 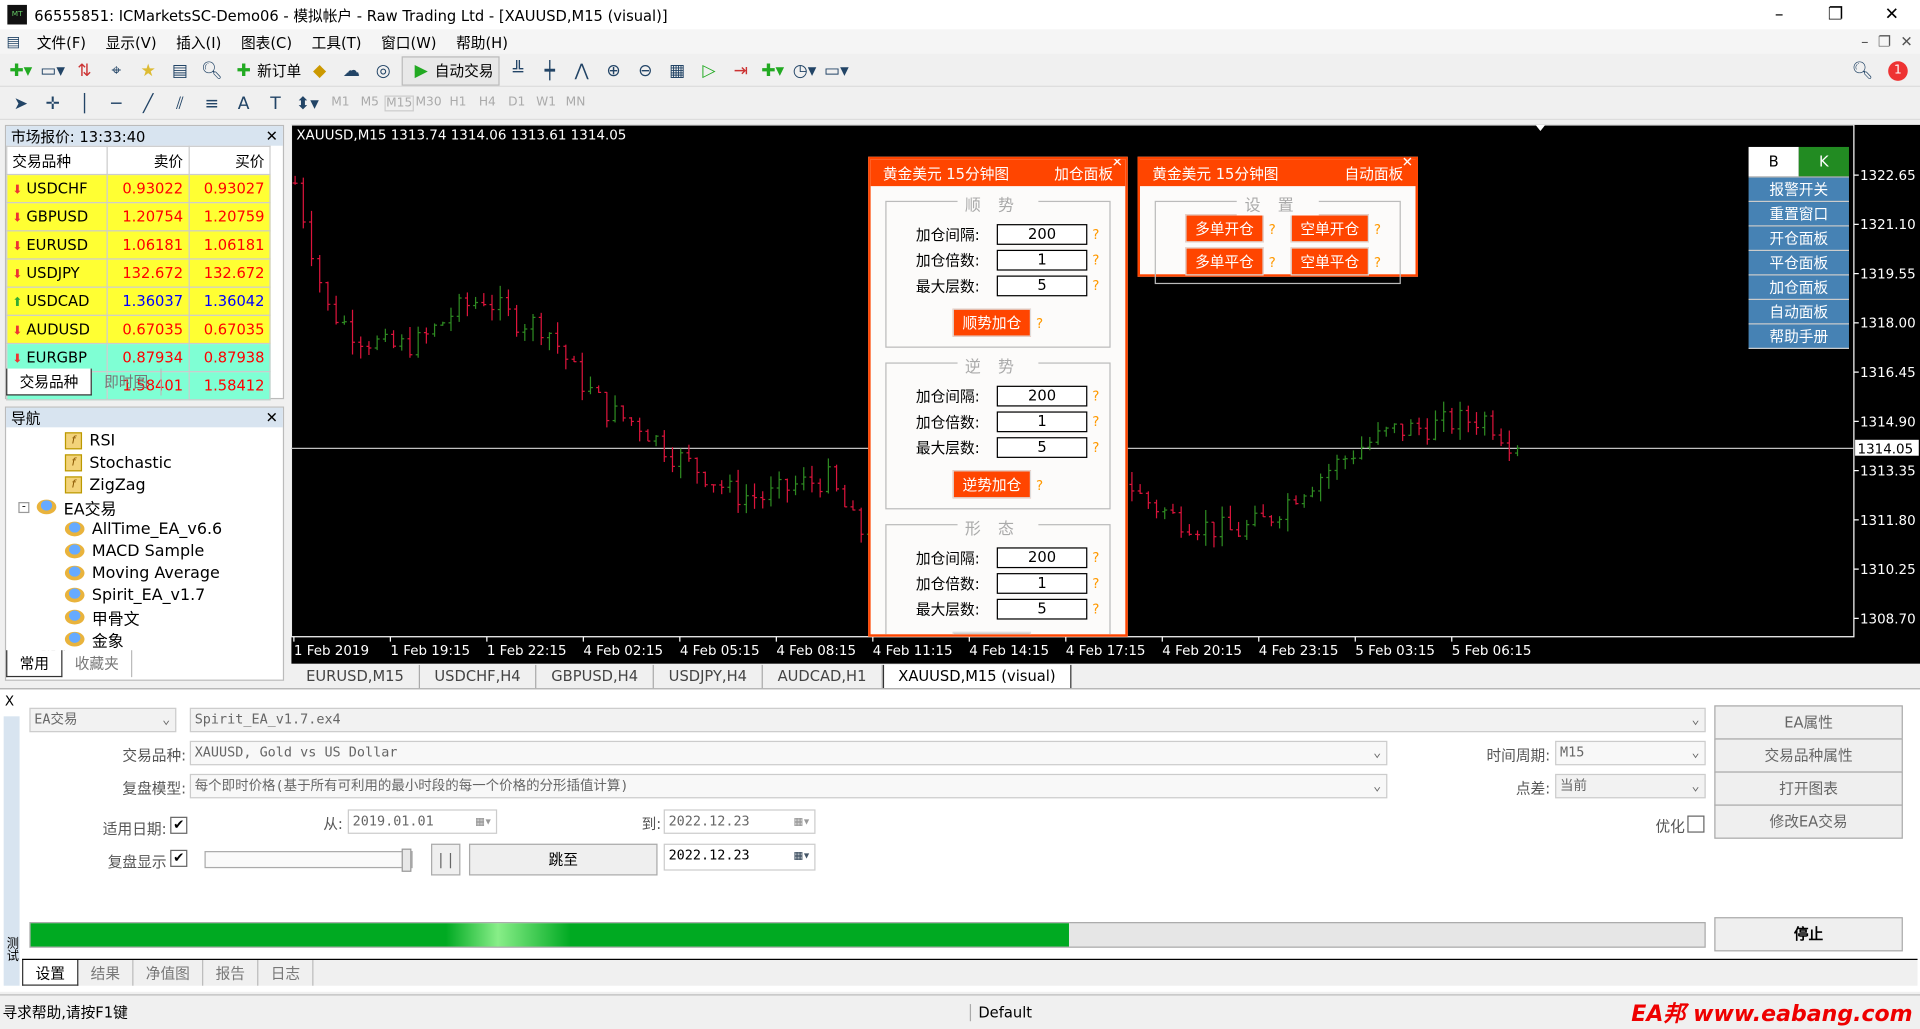 I want to click on chart-tab: GBPUSD,H4, so click(x=595, y=677).